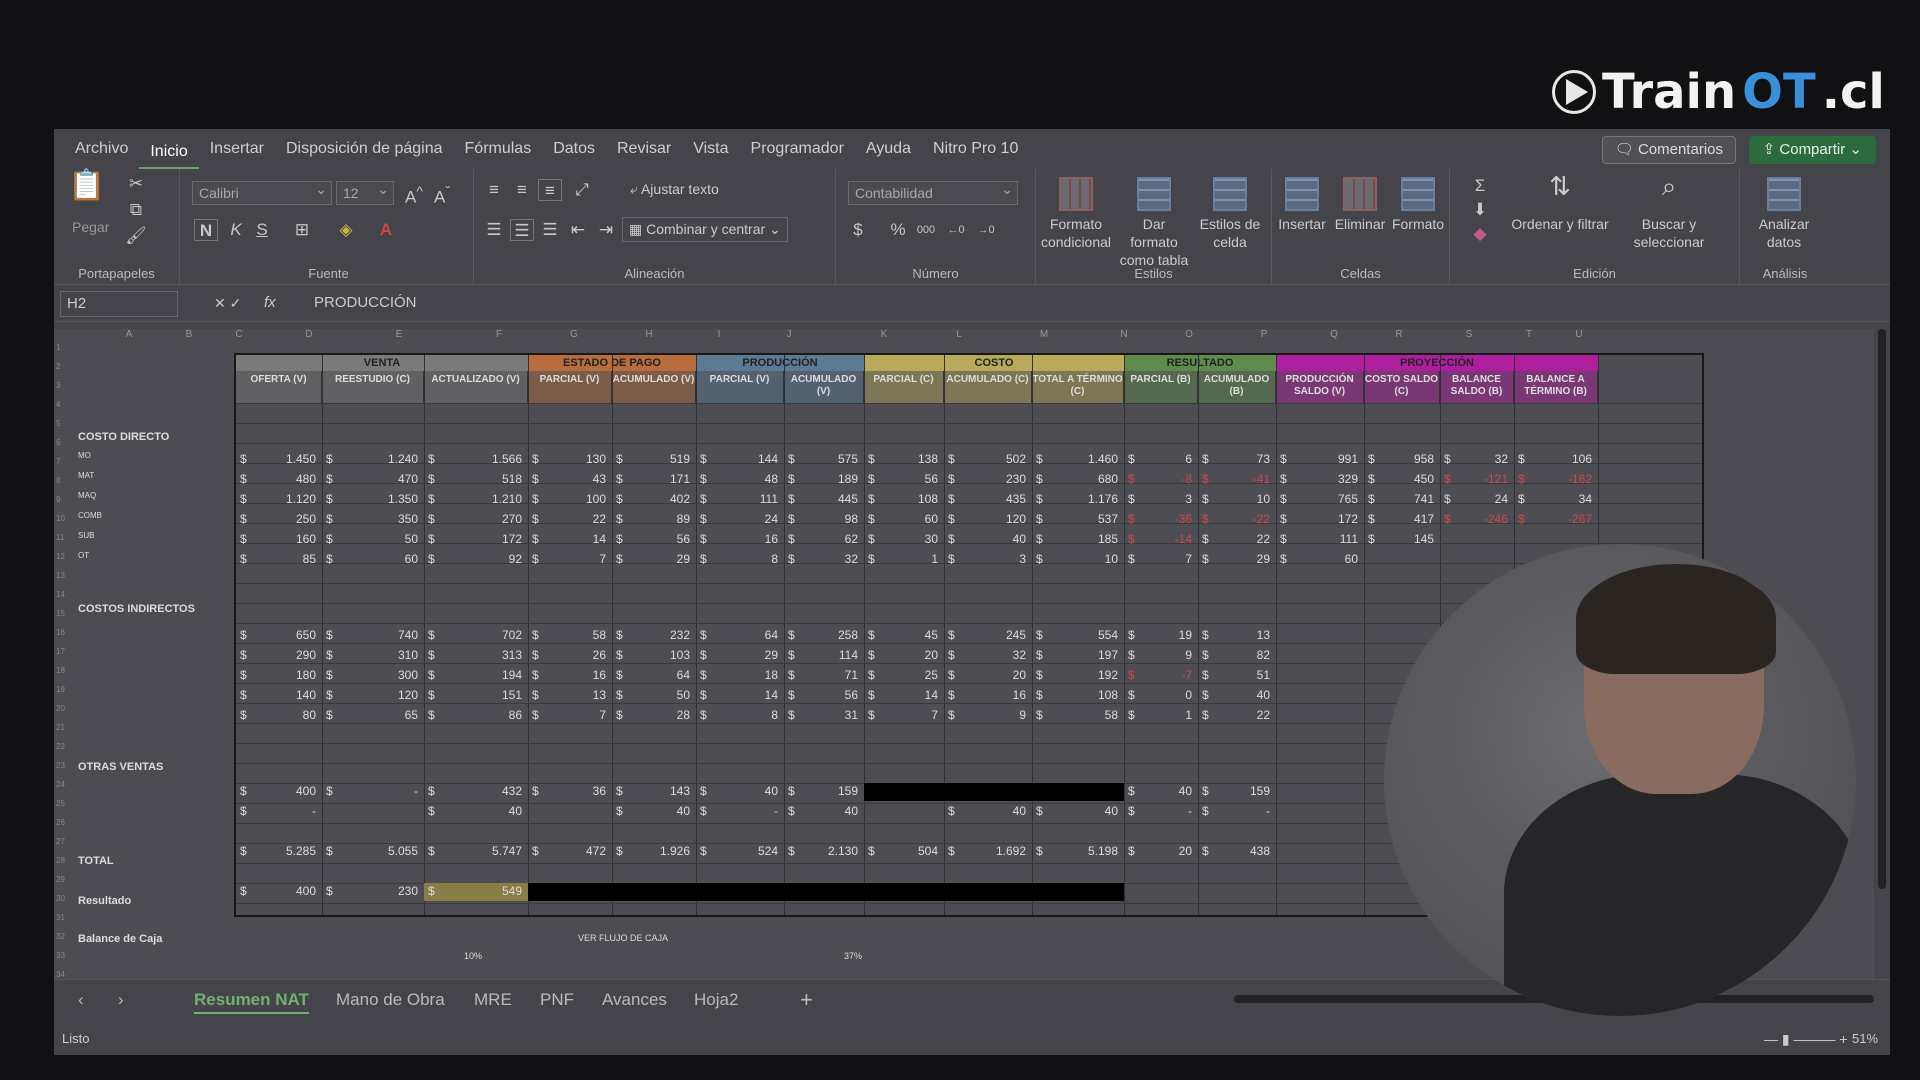  Describe the element at coordinates (550, 230) in the screenshot. I see `align-right-icon: ☰` at that location.